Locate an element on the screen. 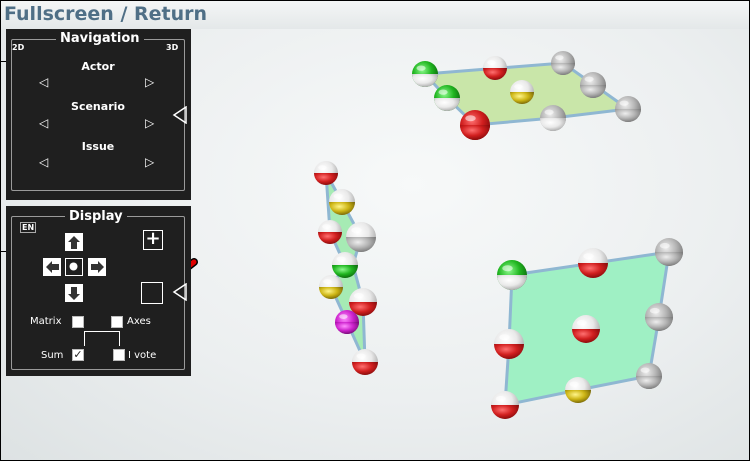  issue-next-button: ▷ is located at coordinates (149, 162).